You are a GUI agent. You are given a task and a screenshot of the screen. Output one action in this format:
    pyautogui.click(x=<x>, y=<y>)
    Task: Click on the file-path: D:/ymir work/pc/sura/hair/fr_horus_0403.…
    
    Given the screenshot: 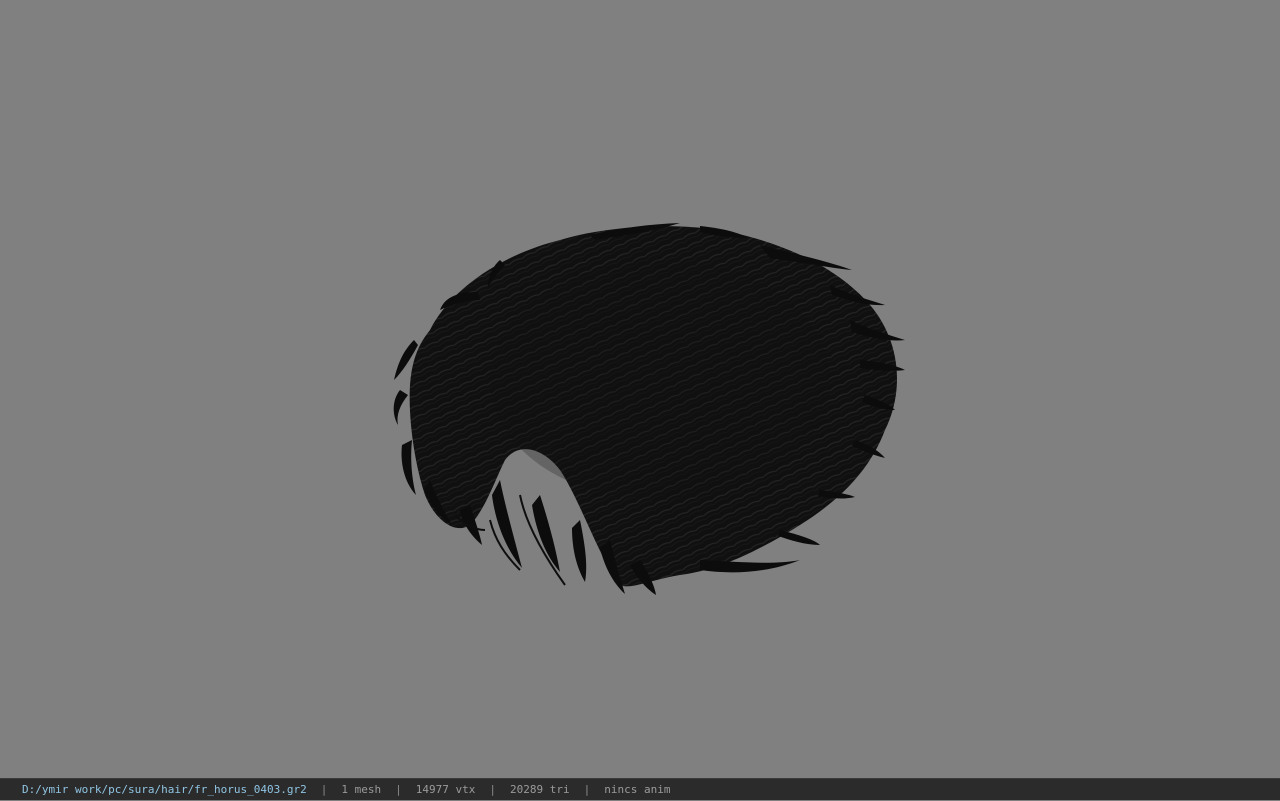 What is the action you would take?
    pyautogui.click(x=164, y=789)
    